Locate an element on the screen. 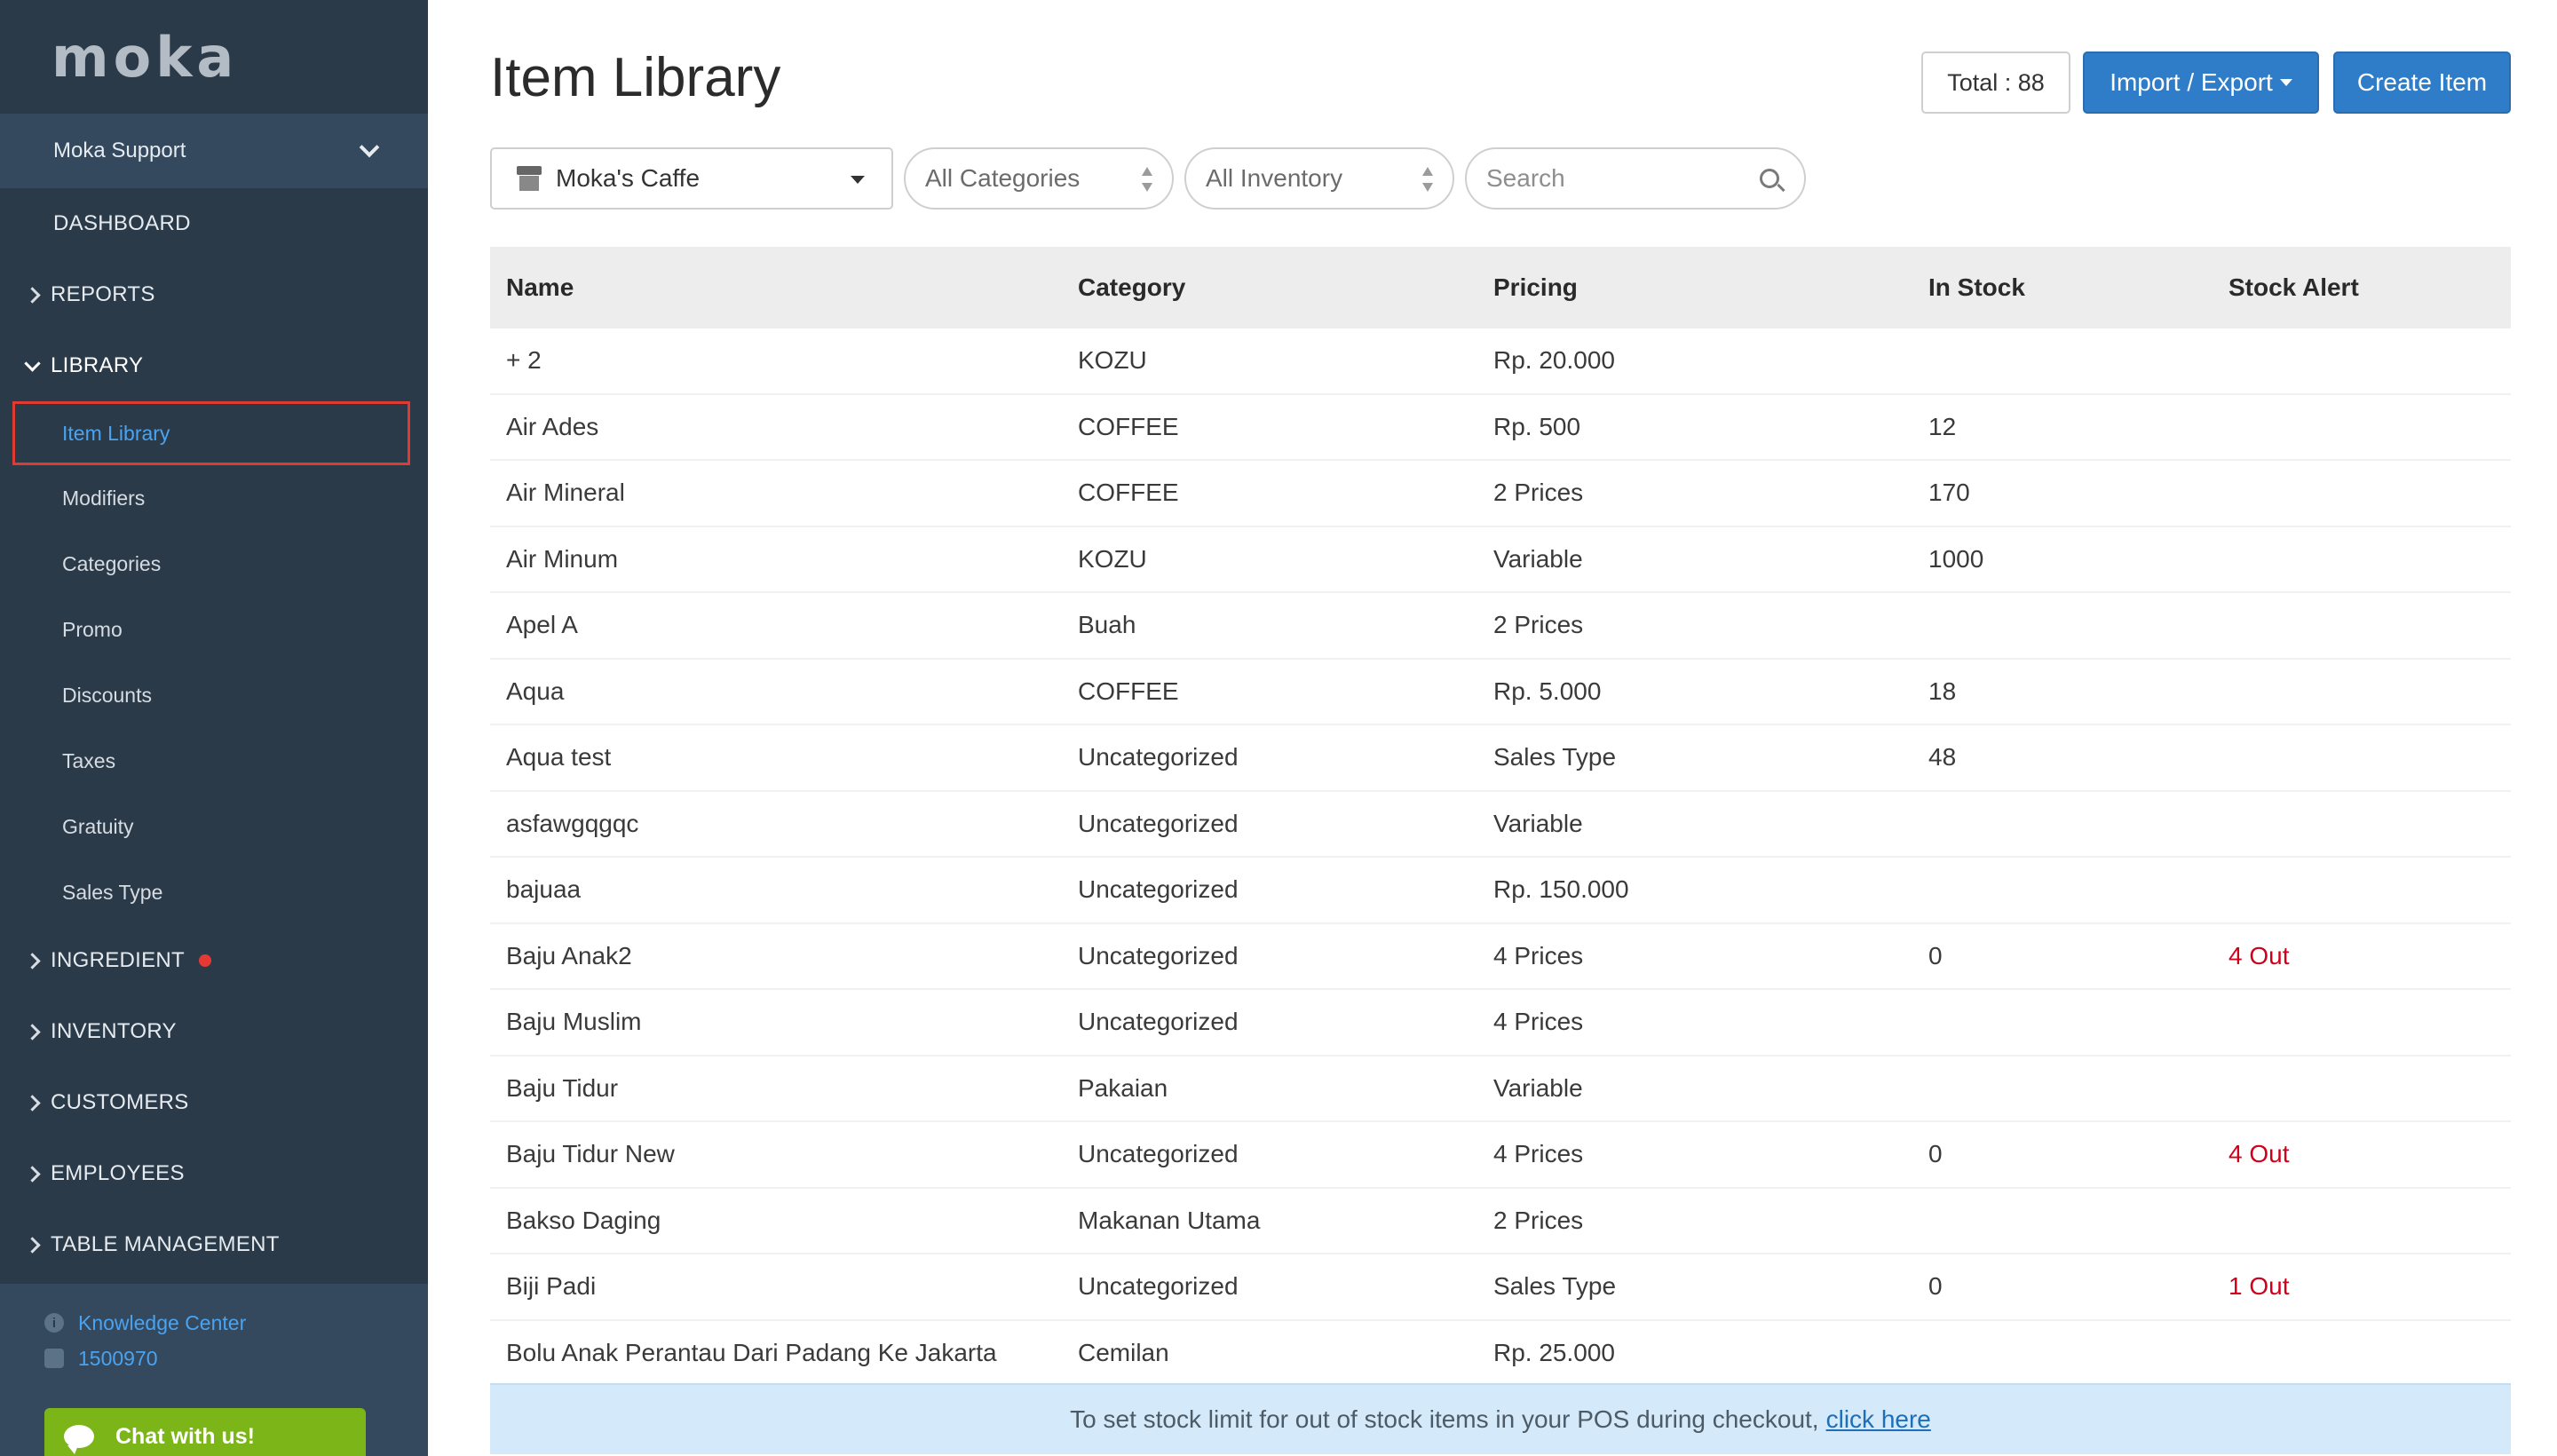  table-row: Aqua COFFEE Rp. 5.000 18 is located at coordinates (1500, 692).